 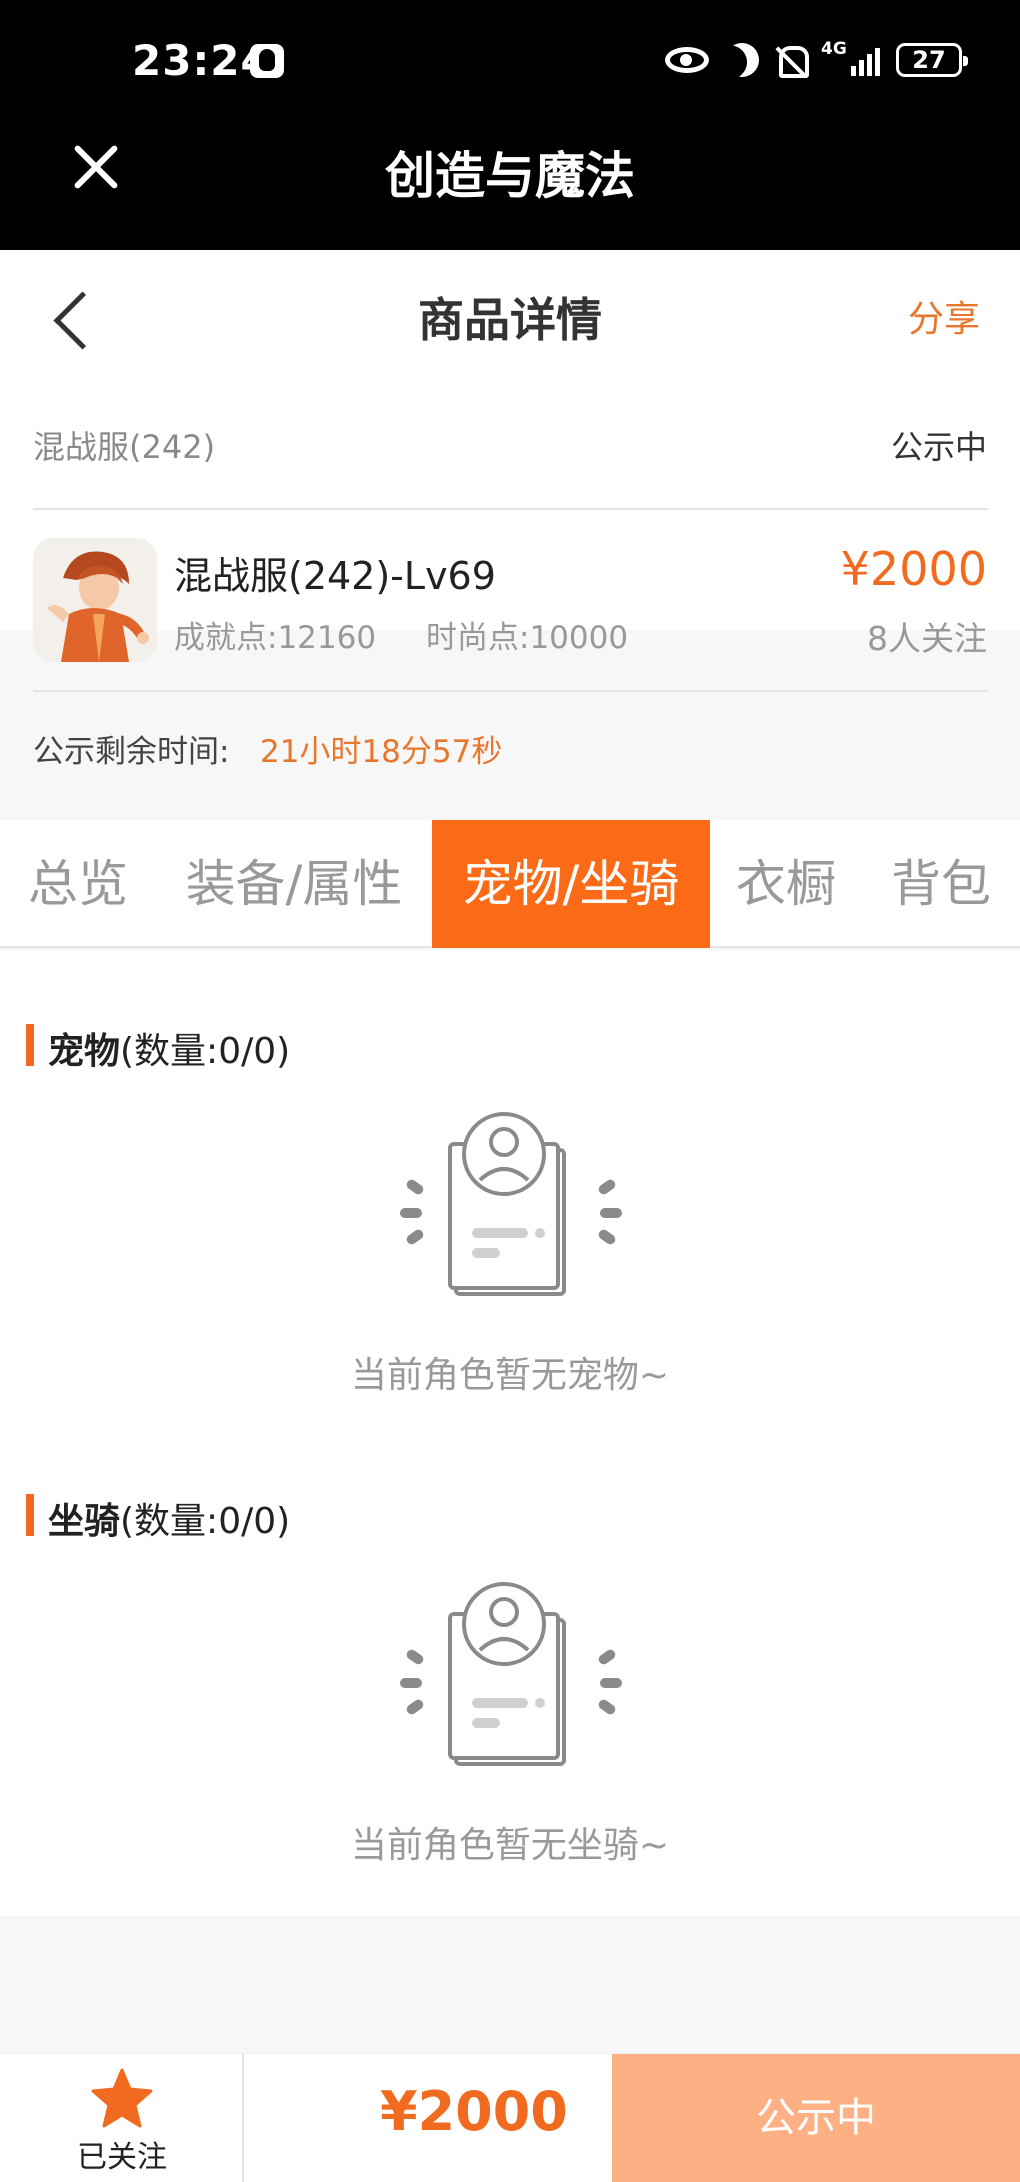 What do you see at coordinates (122, 2157) in the screenshot?
I see `follow-label: 已关注` at bounding box center [122, 2157].